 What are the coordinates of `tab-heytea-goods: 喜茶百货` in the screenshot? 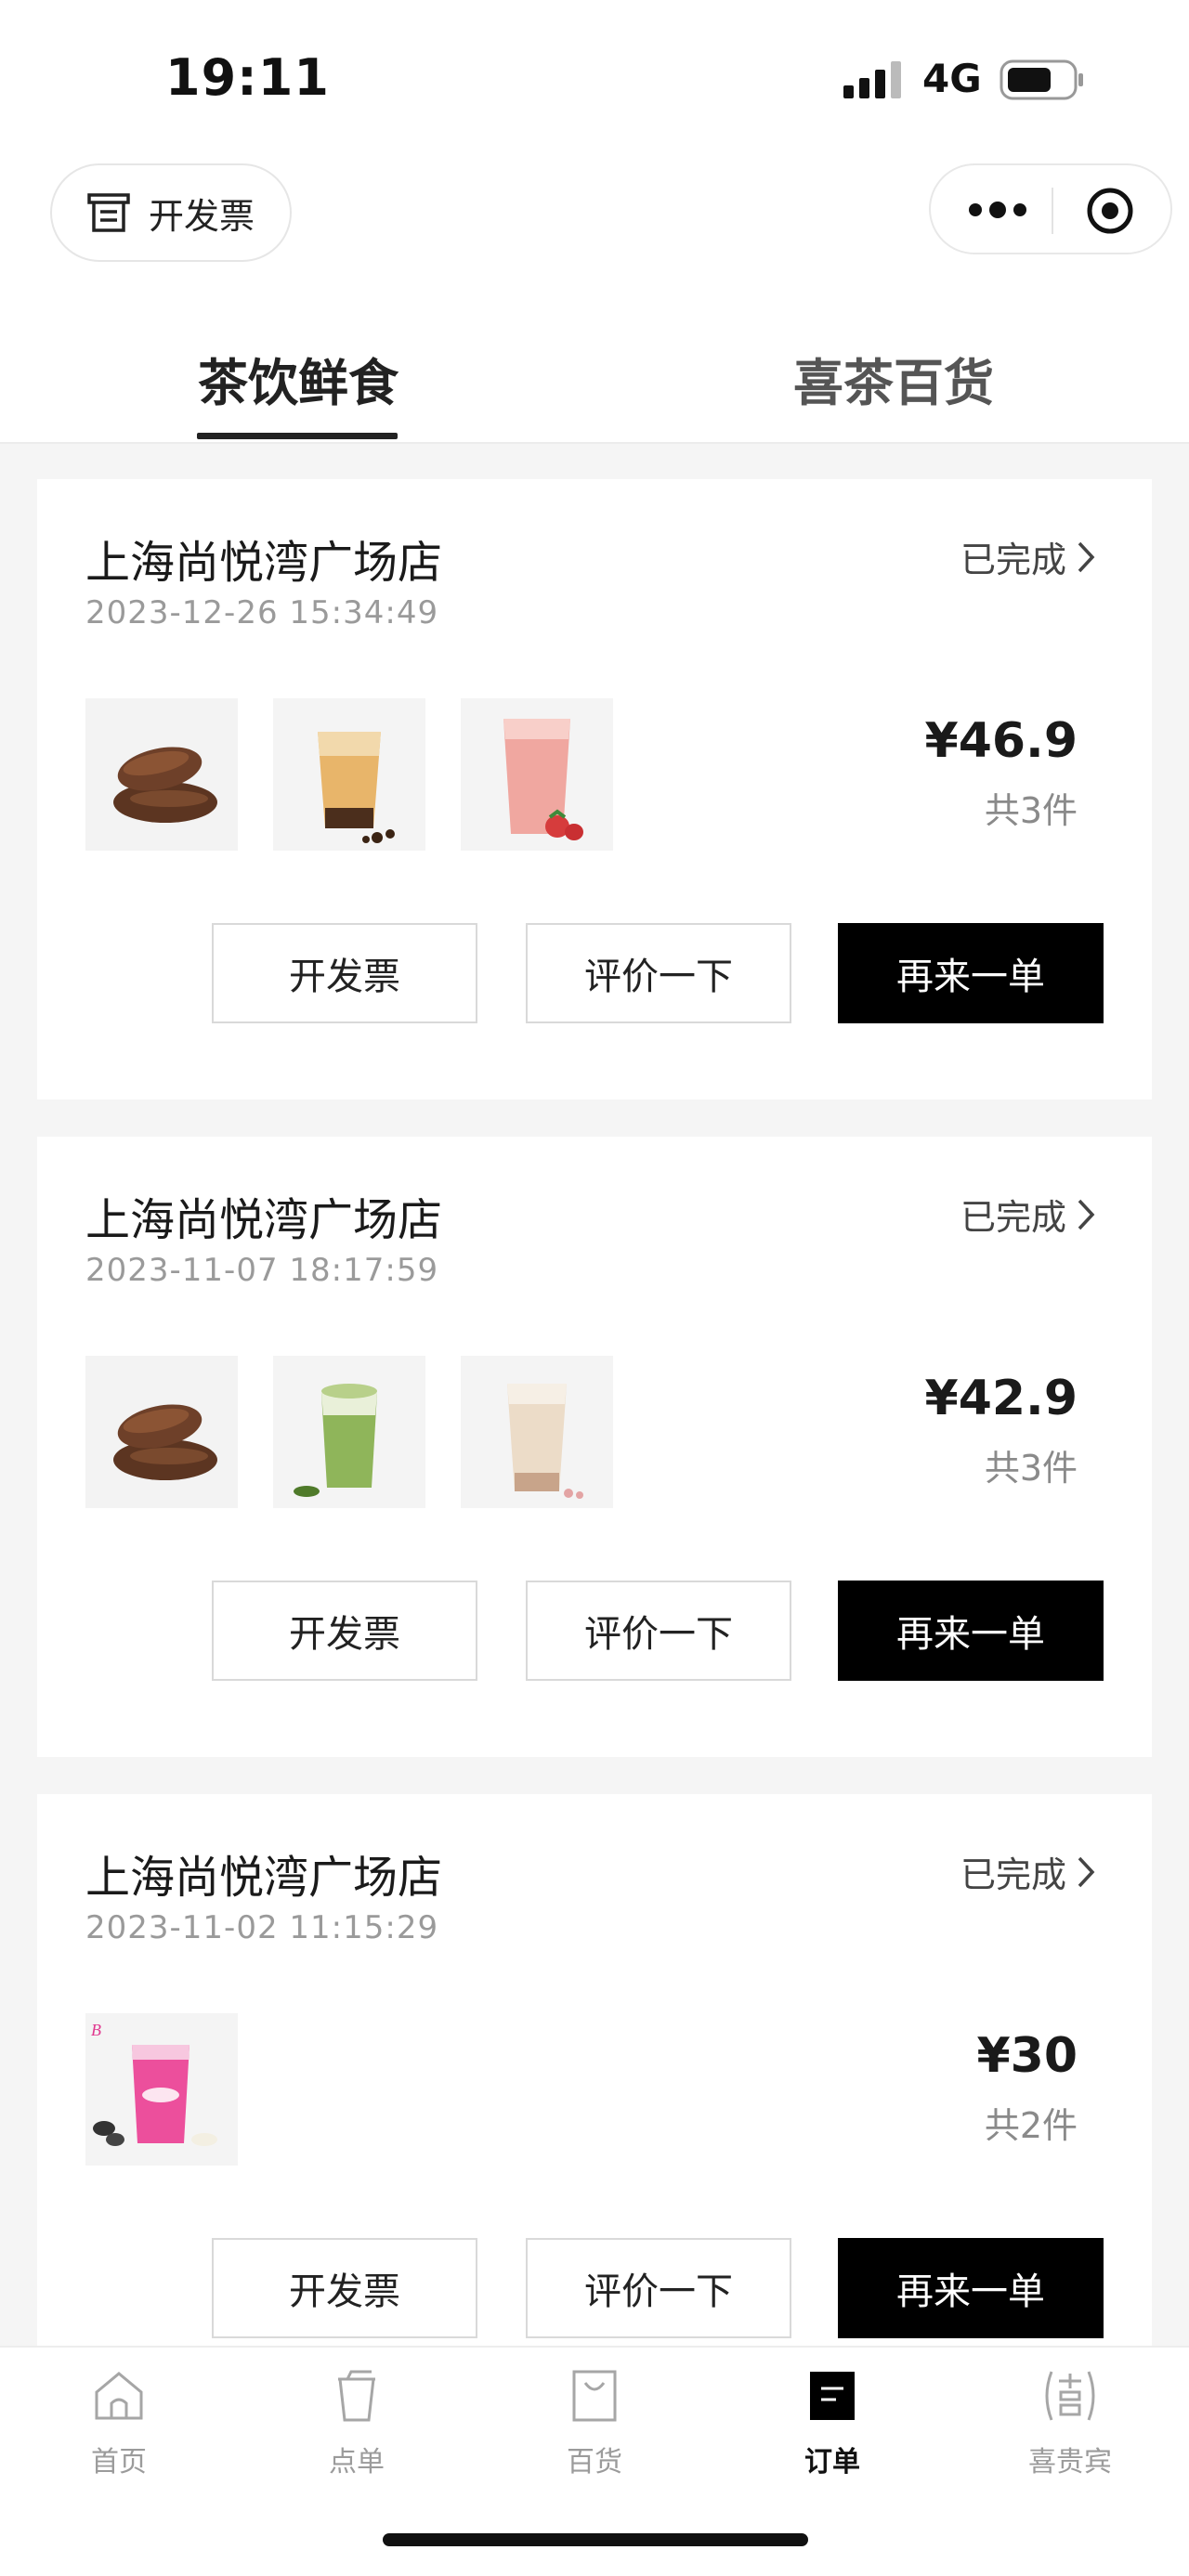 It's located at (893, 379).